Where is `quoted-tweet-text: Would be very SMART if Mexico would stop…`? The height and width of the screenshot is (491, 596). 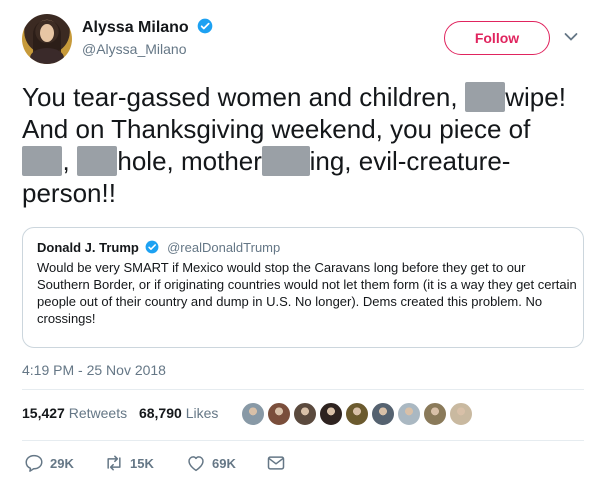 quoted-tweet-text: Would be very SMART if Mexico would stop… is located at coordinates (307, 293).